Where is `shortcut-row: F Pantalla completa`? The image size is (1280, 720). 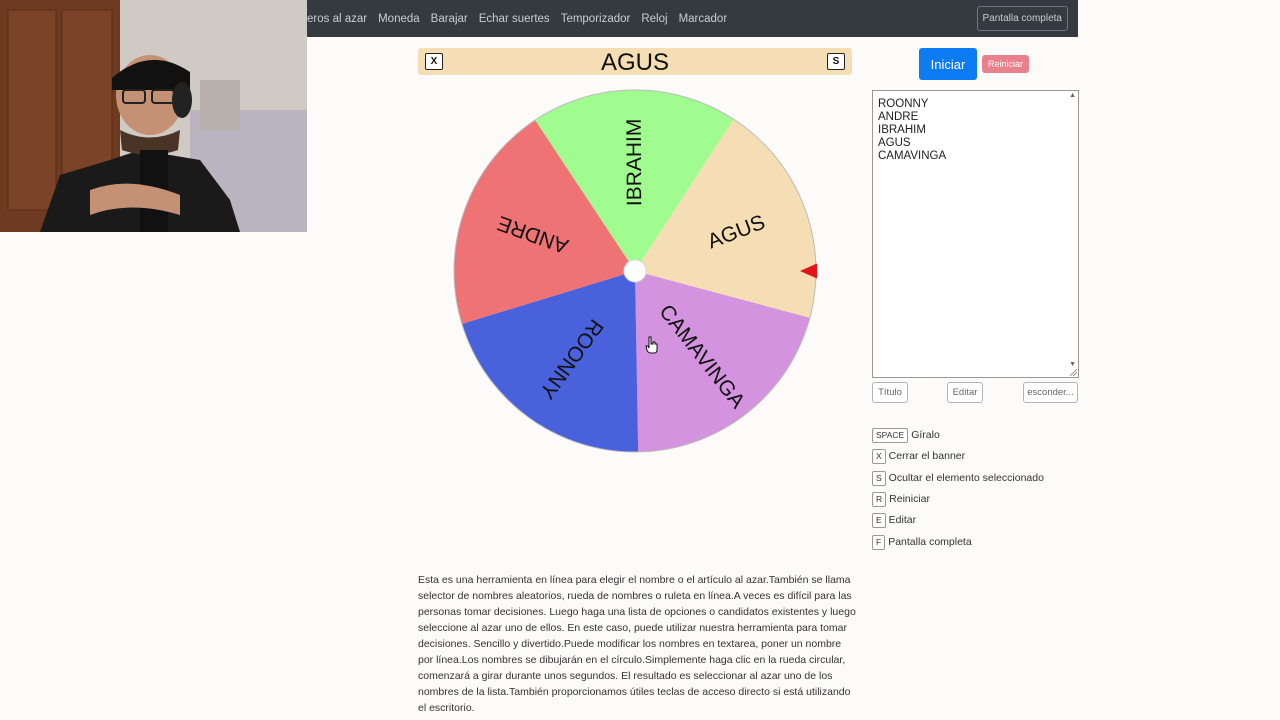 shortcut-row: F Pantalla completa is located at coordinates (922, 542).